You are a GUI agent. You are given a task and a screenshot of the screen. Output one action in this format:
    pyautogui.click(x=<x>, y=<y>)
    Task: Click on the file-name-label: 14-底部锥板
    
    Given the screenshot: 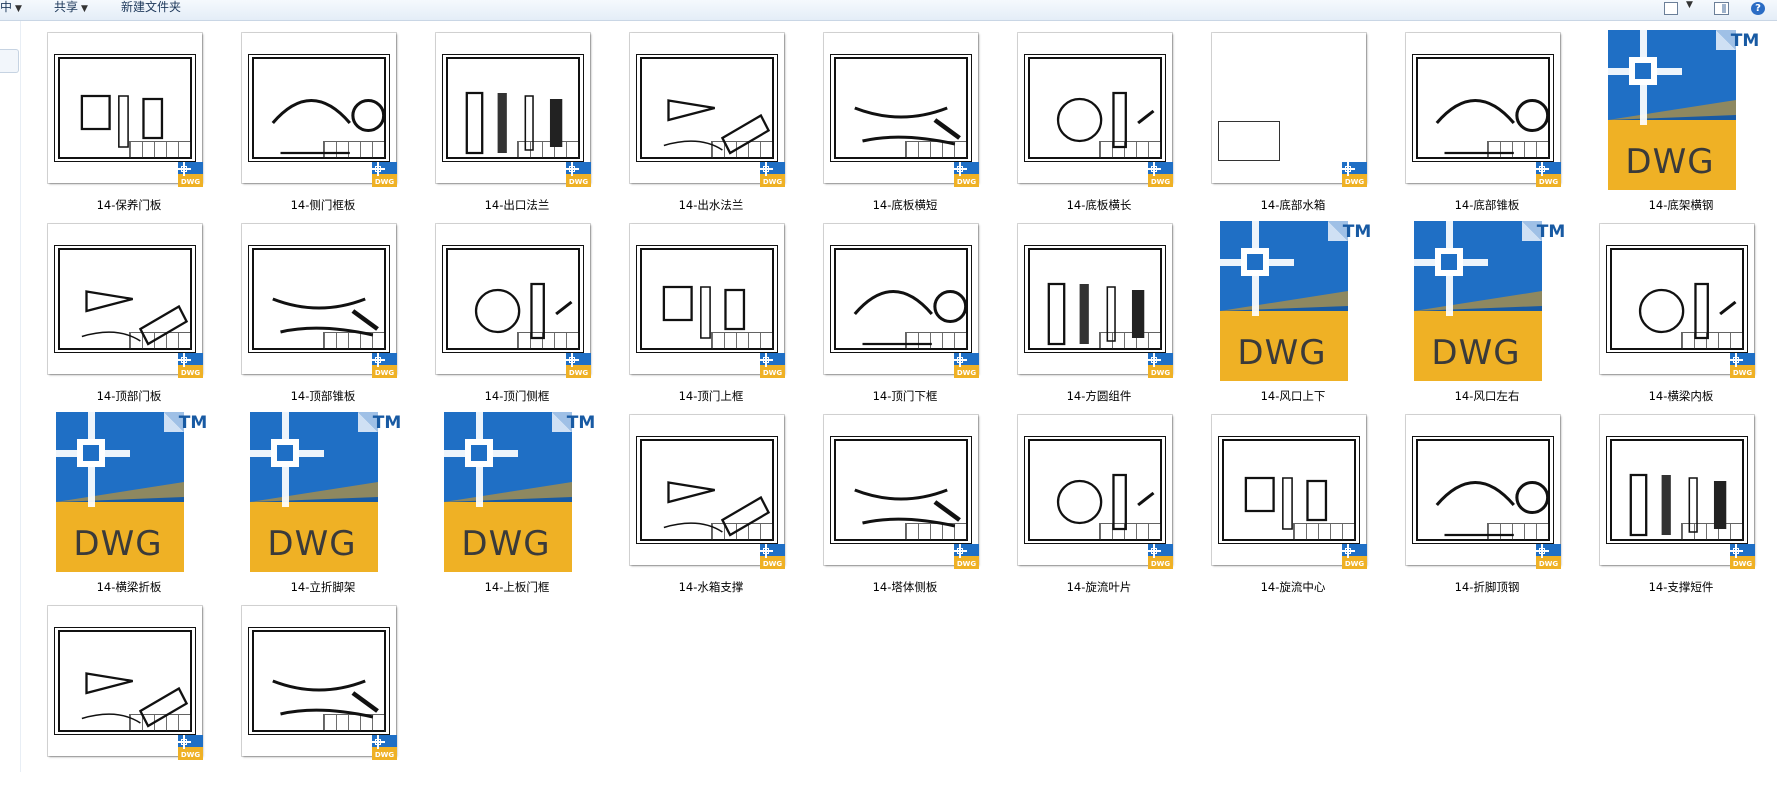 What is the action you would take?
    pyautogui.click(x=1487, y=205)
    